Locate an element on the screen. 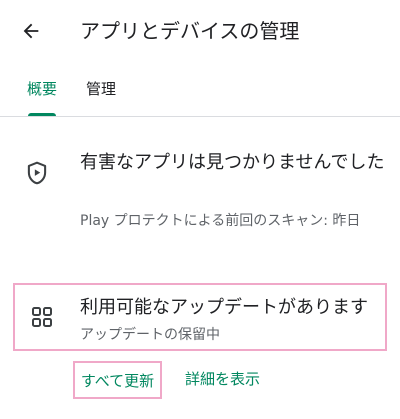  arrow-back-icon is located at coordinates (31, 31).